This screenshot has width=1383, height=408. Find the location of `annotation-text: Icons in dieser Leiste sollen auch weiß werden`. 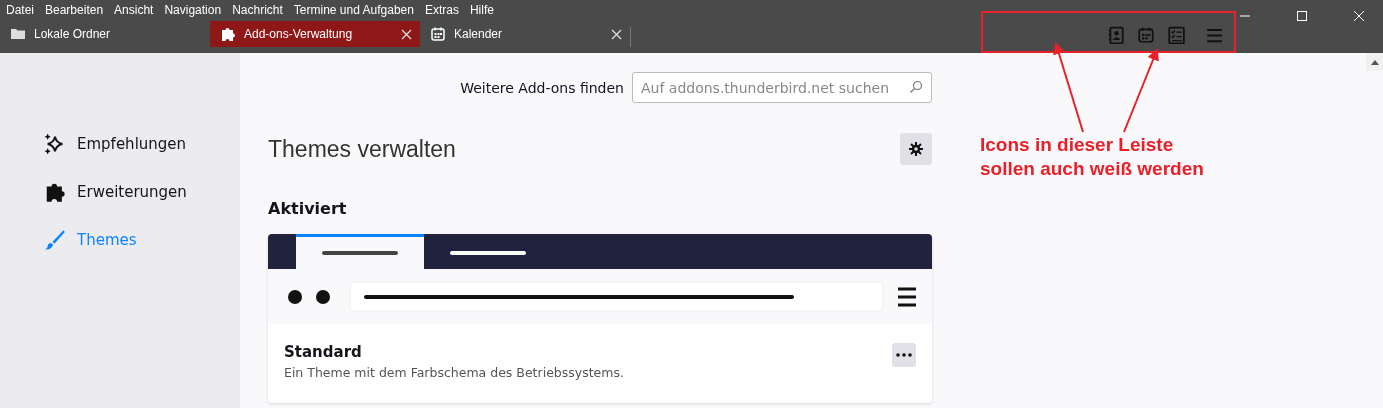

annotation-text: Icons in dieser Leiste sollen auch weiß werden is located at coordinates (1092, 157).